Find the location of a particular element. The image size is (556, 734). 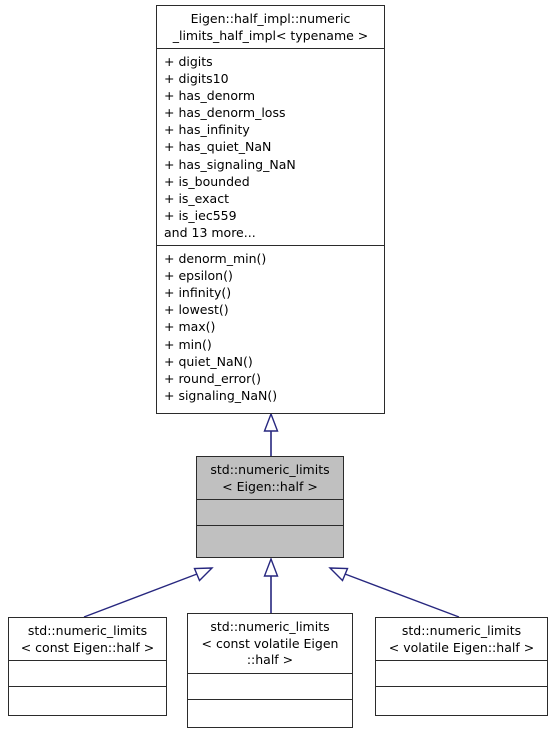

edge-const-volatile-to-focus is located at coordinates (271, 585).